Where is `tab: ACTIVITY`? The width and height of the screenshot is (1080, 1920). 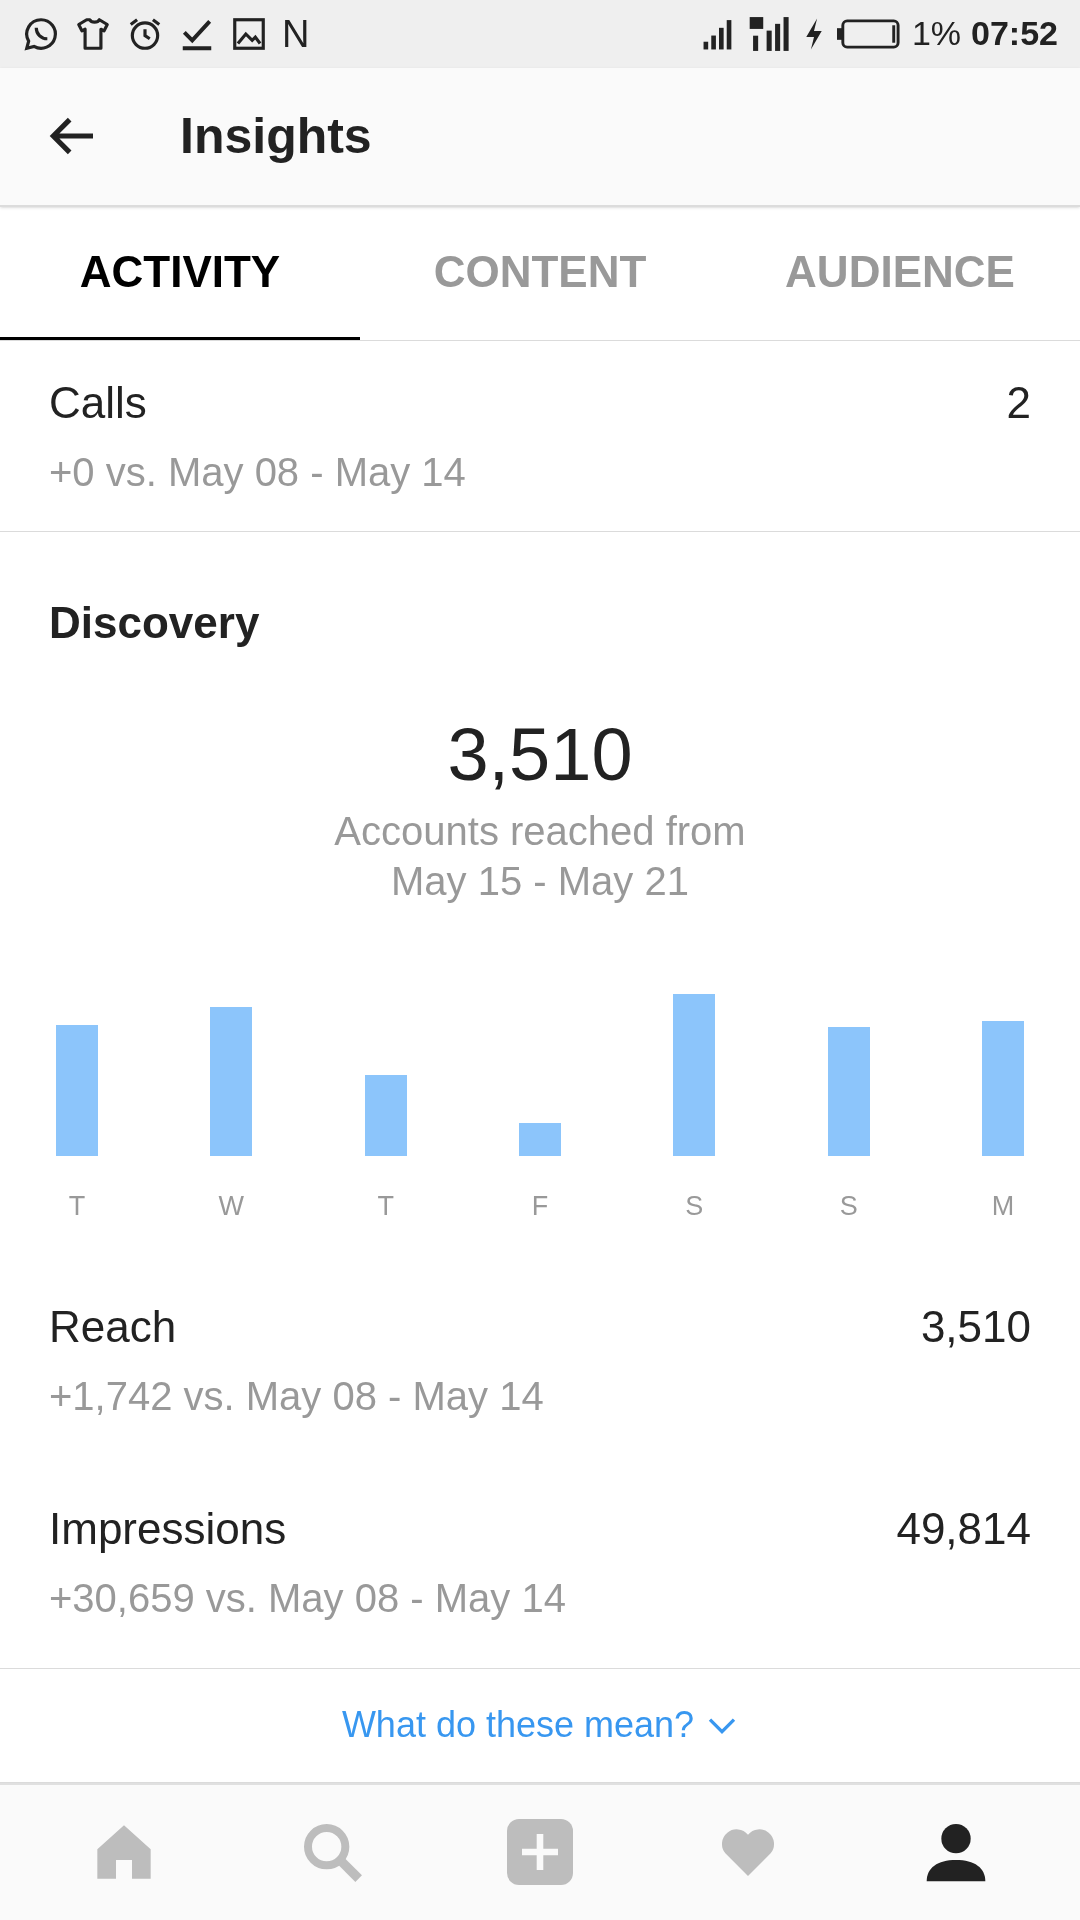 tab: ACTIVITY is located at coordinates (180, 273).